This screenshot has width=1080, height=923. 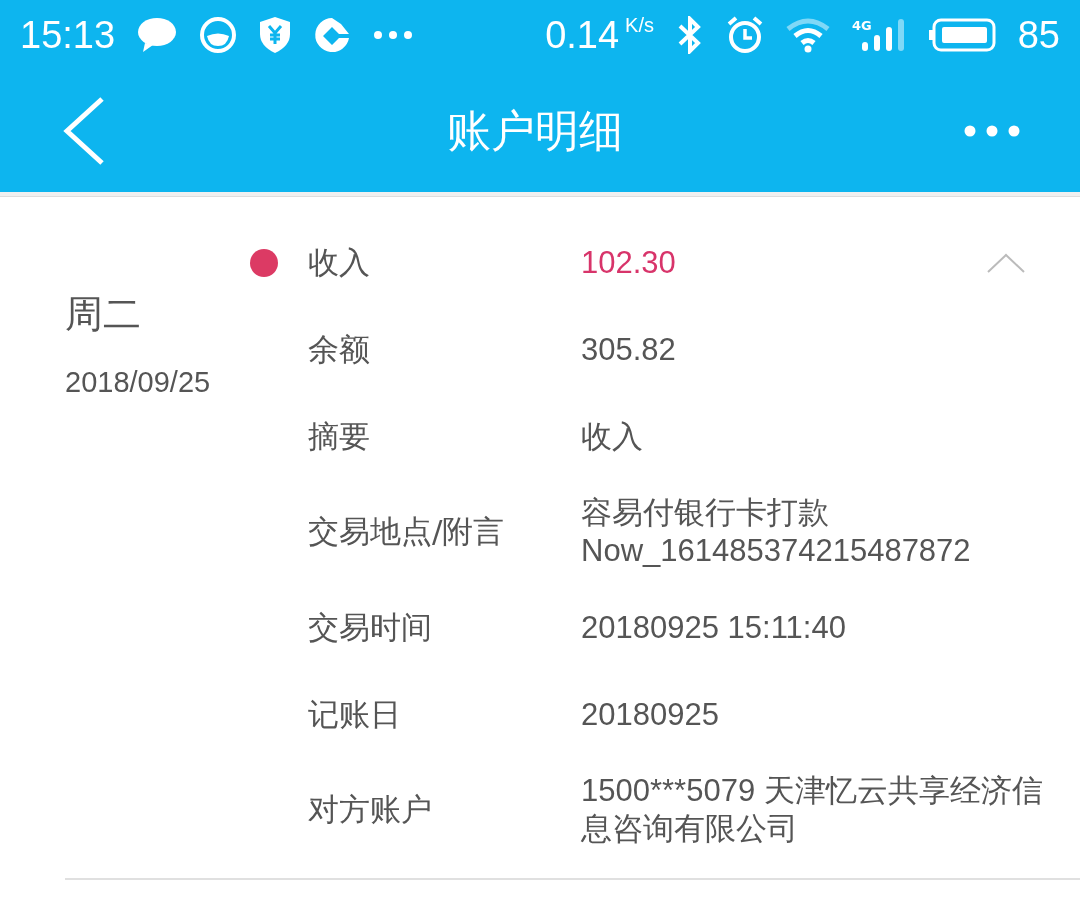 What do you see at coordinates (1006, 262) in the screenshot?
I see `chevron-up-icon` at bounding box center [1006, 262].